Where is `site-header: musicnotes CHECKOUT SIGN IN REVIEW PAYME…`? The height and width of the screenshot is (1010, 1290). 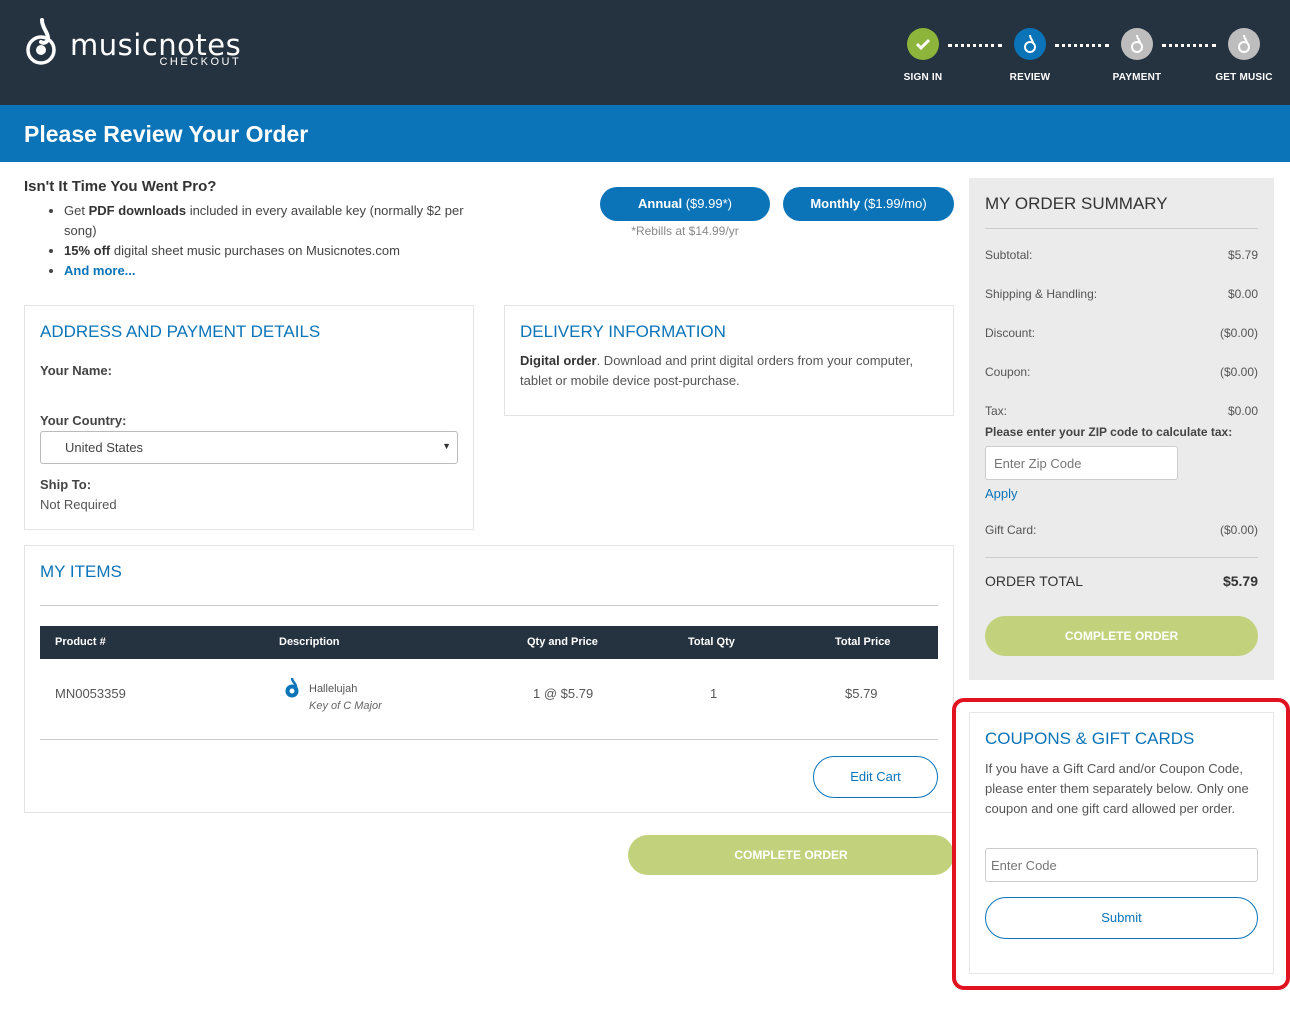 site-header: musicnotes CHECKOUT SIGN IN REVIEW PAYME… is located at coordinates (645, 52).